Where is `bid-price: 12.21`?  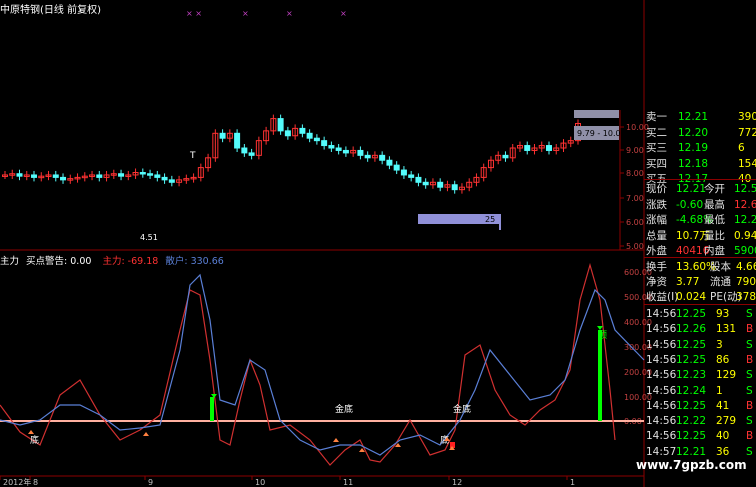 bid-price: 12.21 is located at coordinates (693, 117).